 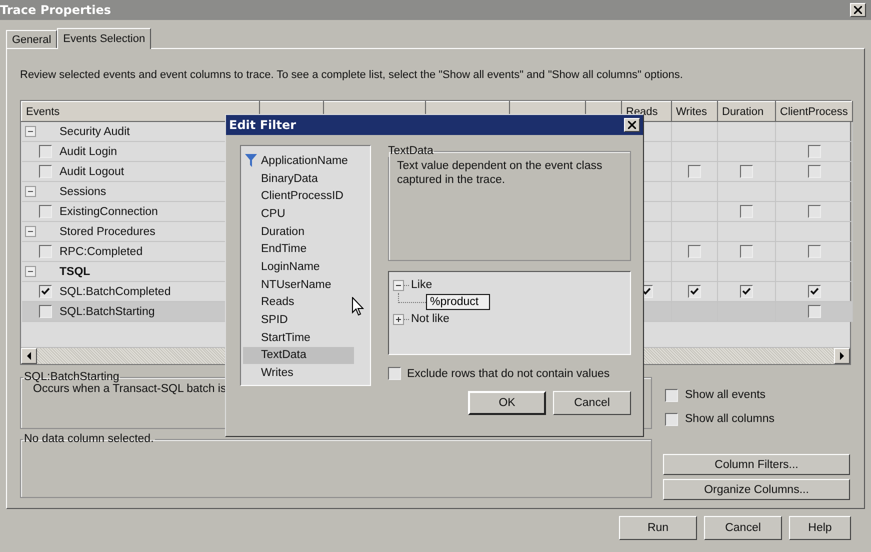 What do you see at coordinates (71, 377) in the screenshot?
I see `group-title: SQL:BatchStarting` at bounding box center [71, 377].